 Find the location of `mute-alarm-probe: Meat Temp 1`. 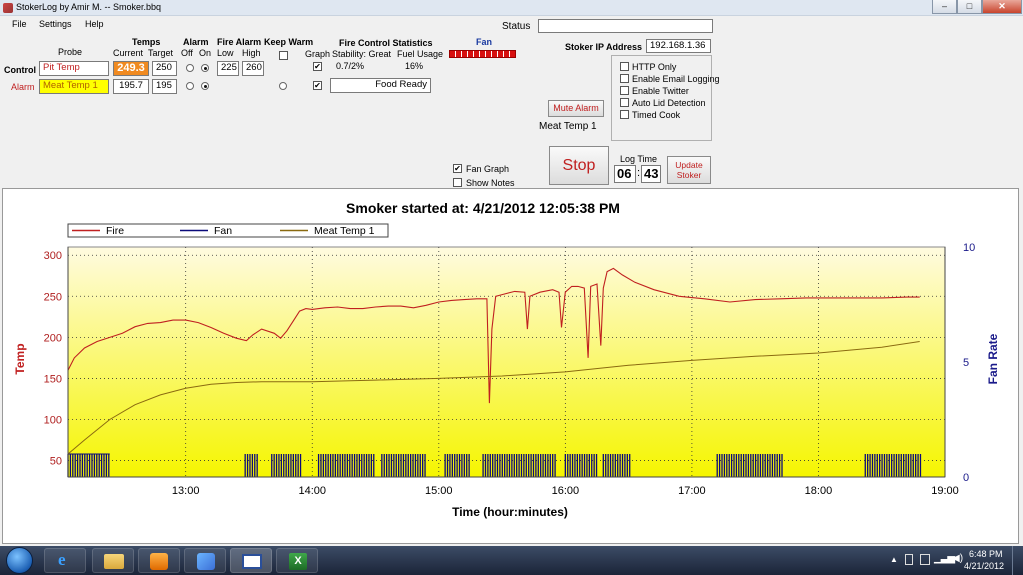

mute-alarm-probe: Meat Temp 1 is located at coordinates (568, 126).